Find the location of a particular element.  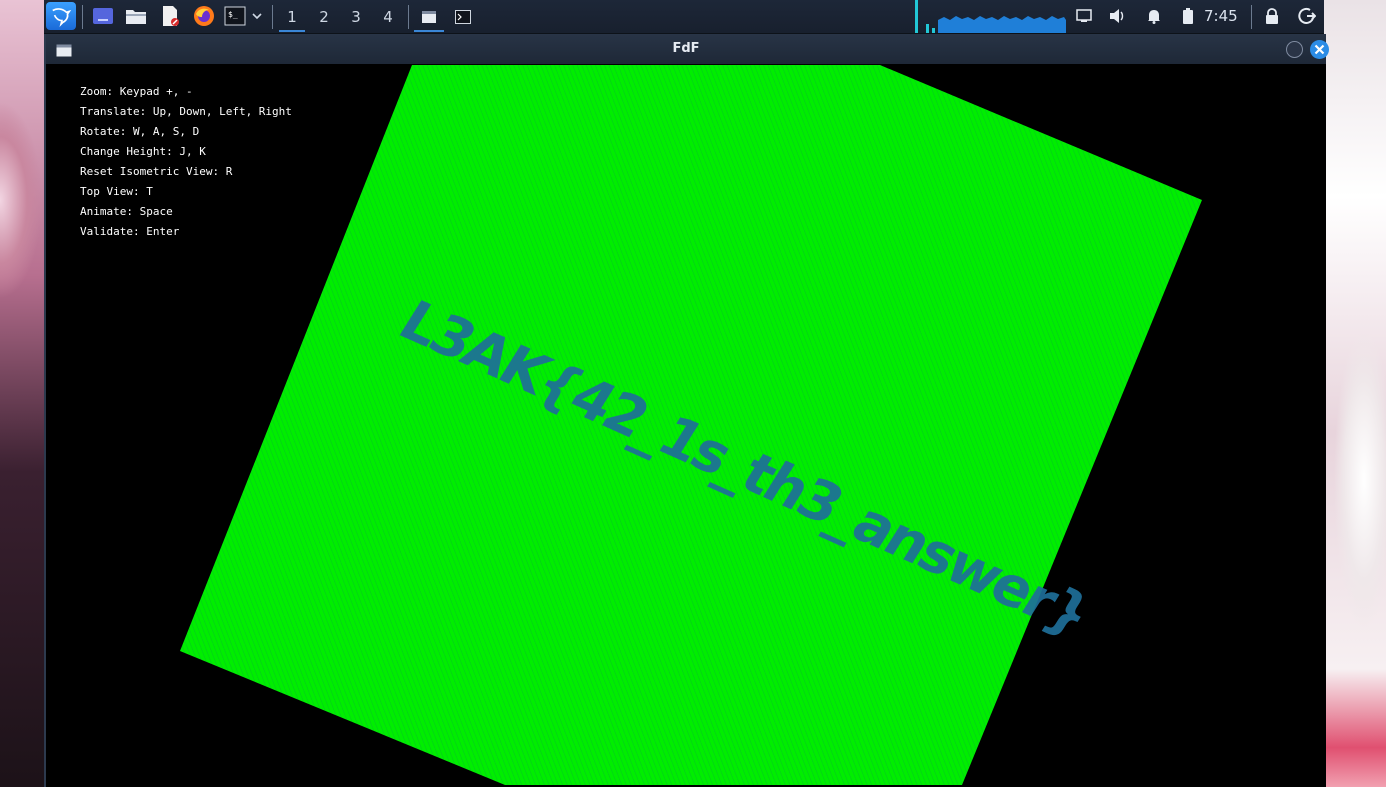

minimize-button is located at coordinates (1294, 49).